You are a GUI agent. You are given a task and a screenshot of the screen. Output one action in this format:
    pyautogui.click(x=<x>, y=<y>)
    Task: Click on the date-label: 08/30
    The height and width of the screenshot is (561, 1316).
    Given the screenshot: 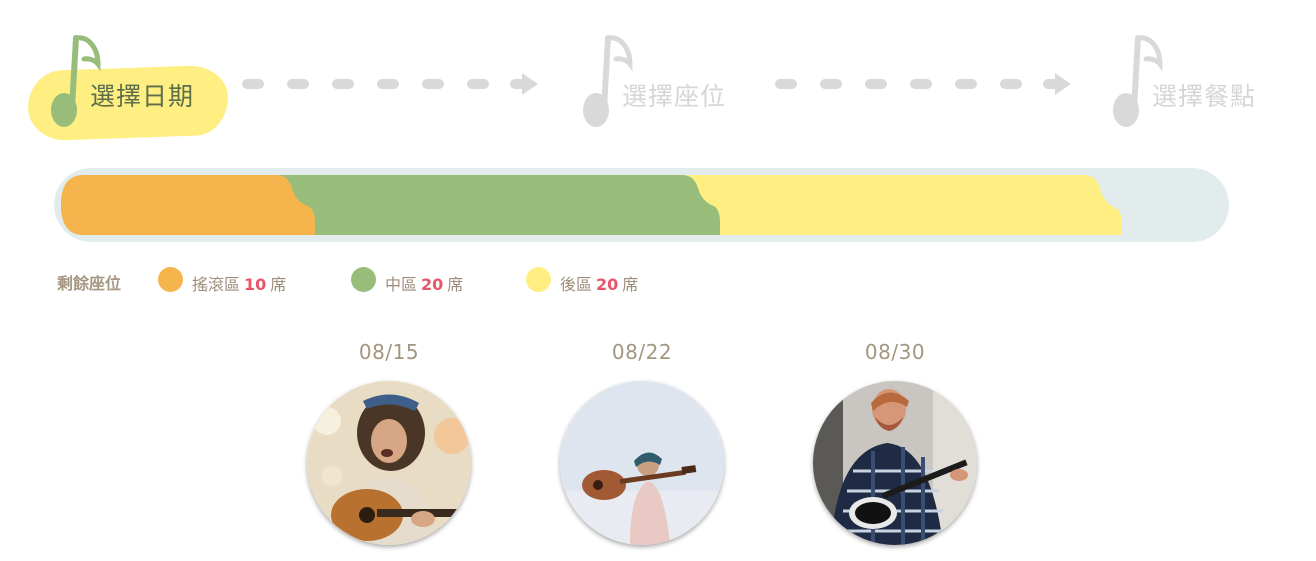 What is the action you would take?
    pyautogui.click(x=895, y=352)
    